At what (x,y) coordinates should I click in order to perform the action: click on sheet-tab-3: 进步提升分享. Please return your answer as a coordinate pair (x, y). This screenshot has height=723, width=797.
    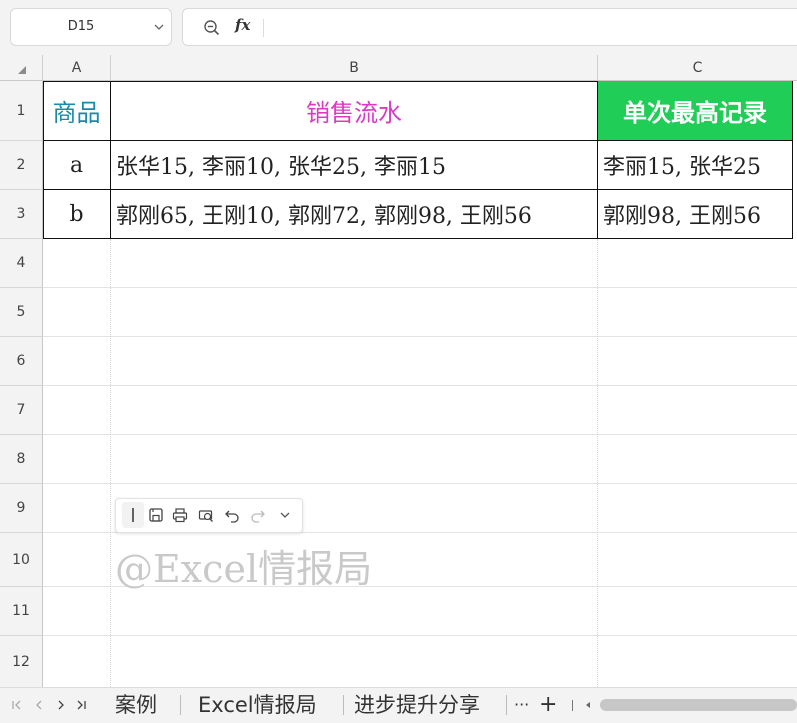
    Looking at the image, I should click on (417, 705).